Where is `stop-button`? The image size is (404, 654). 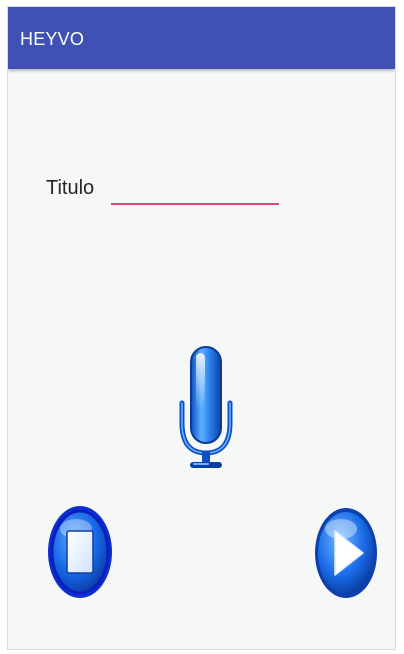
stop-button is located at coordinates (80, 552).